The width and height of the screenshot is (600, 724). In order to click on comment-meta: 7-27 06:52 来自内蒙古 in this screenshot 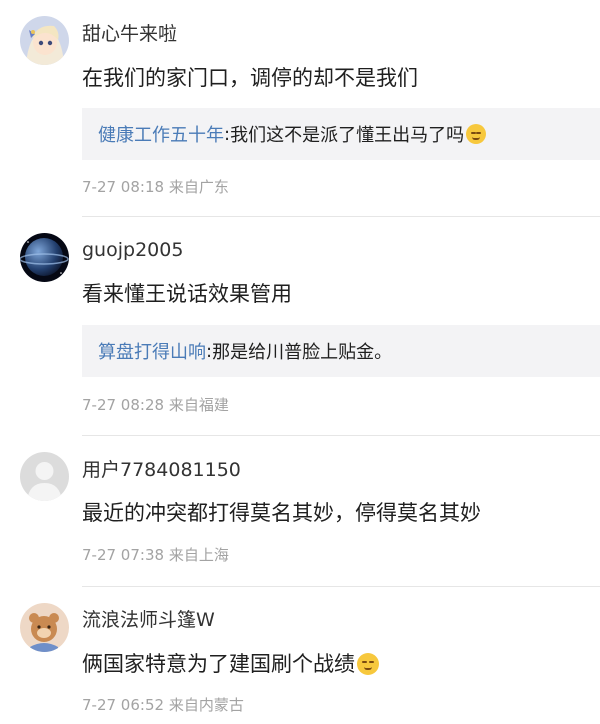, I will do `click(163, 705)`.